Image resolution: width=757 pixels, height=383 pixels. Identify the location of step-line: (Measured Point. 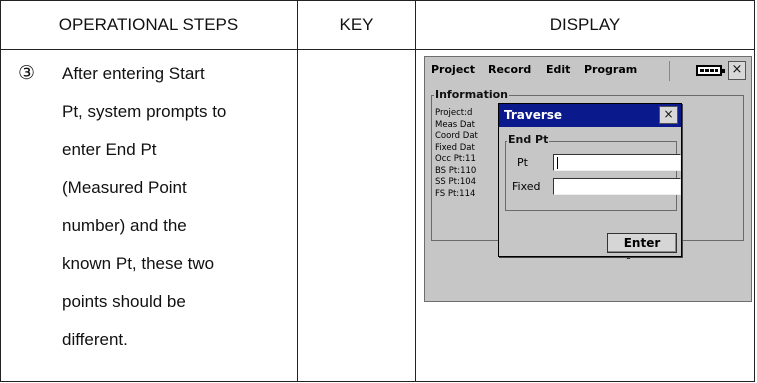
(124, 187).